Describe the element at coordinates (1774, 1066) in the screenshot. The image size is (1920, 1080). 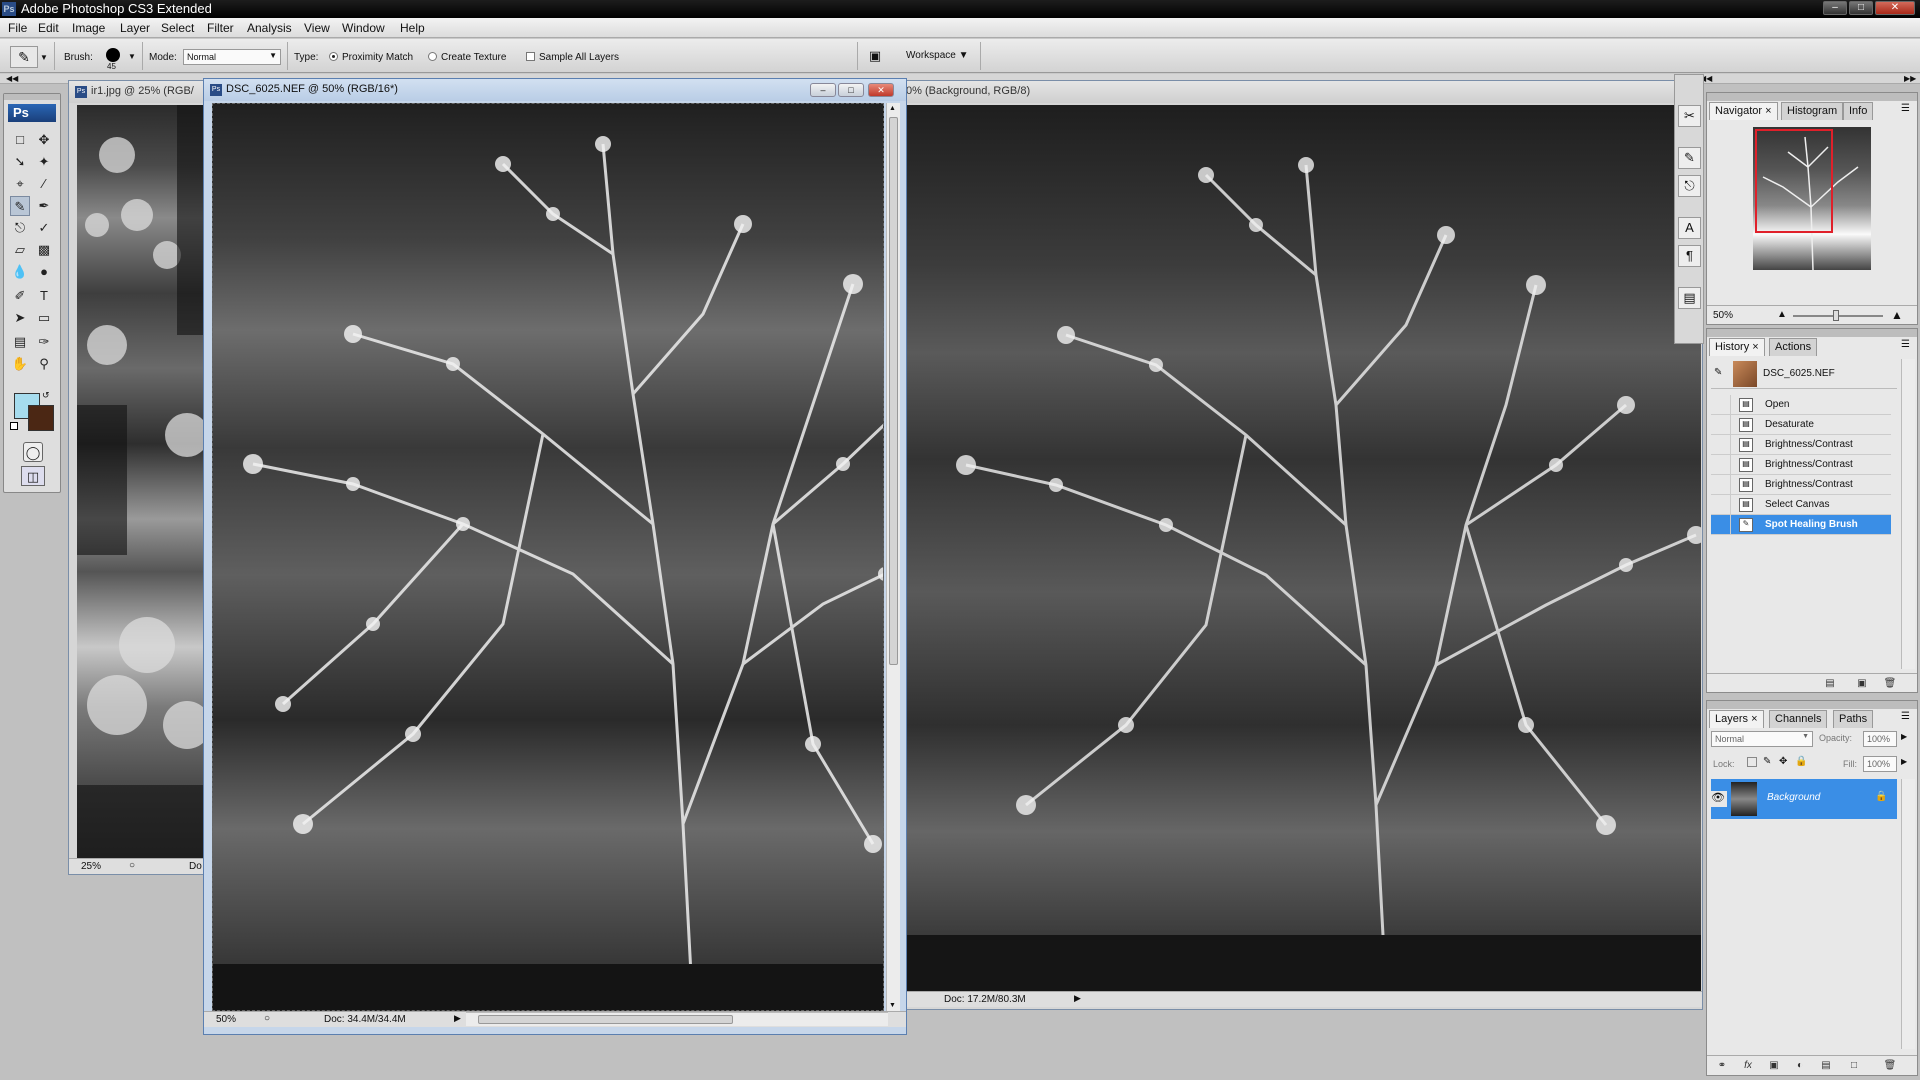
I see `add-mask-icon: ▣` at that location.